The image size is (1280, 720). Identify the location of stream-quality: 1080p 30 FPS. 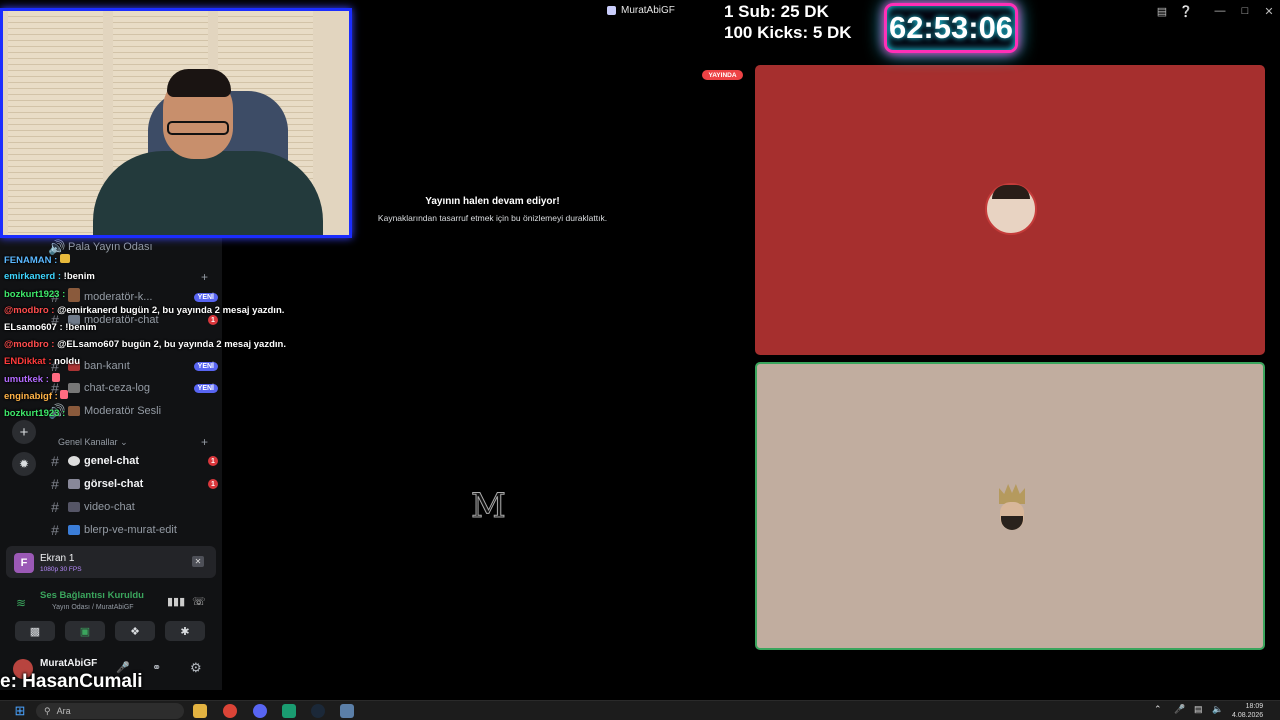
(61, 569).